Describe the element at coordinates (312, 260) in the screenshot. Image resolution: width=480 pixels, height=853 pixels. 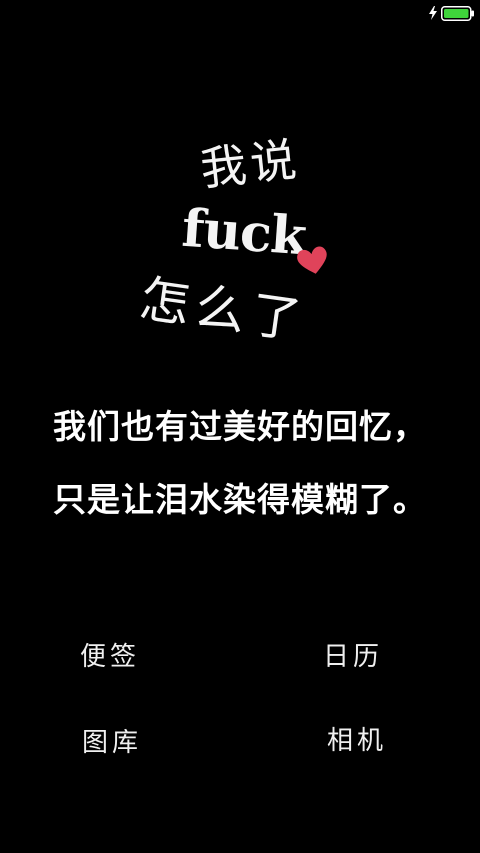
I see `heart-icon` at that location.